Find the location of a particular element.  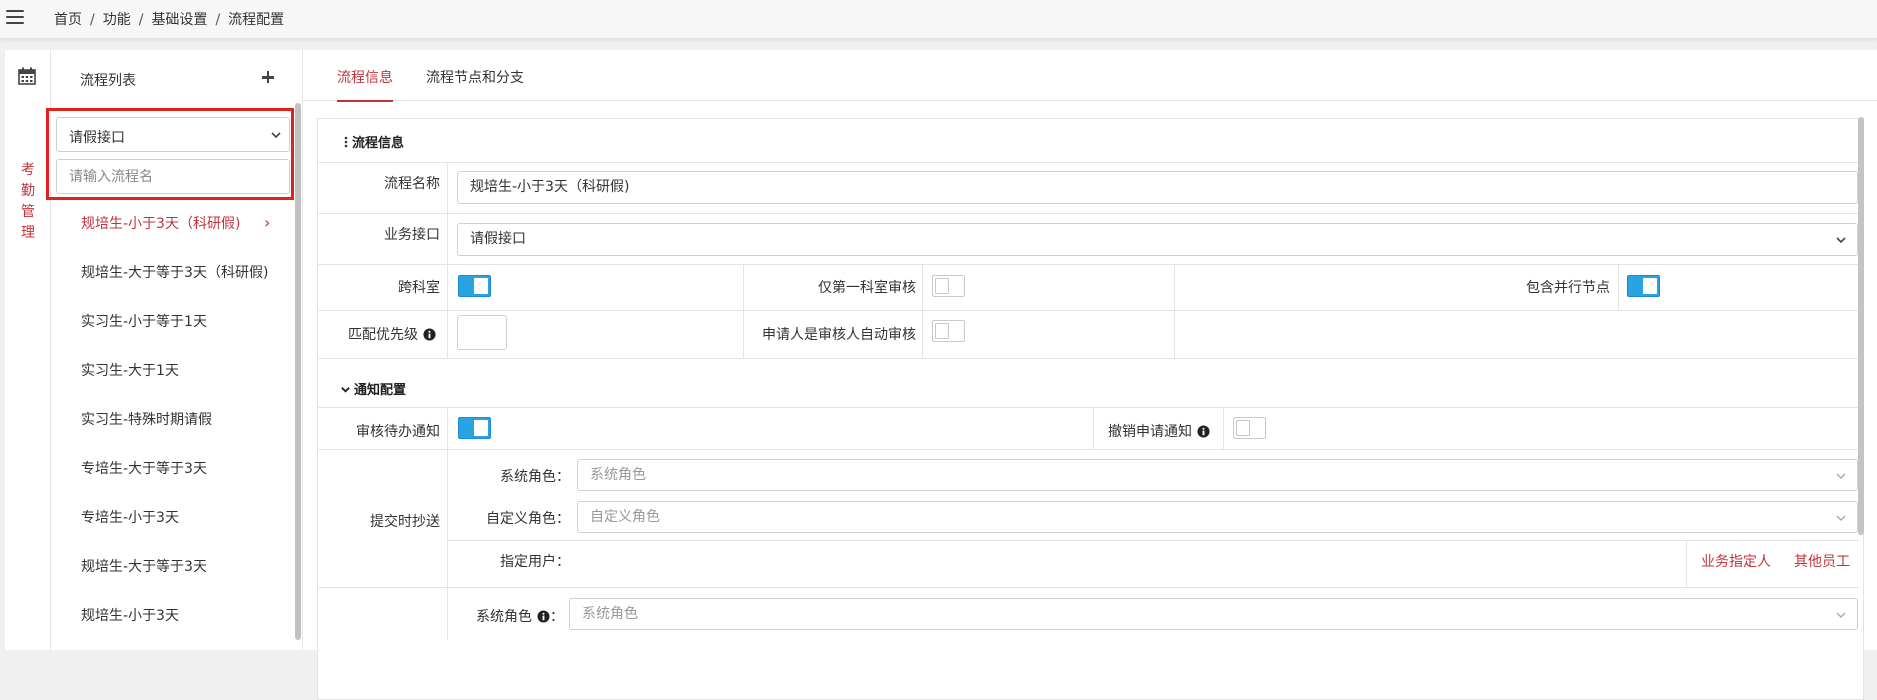

list-item: 规培生-小于3天 is located at coordinates (171, 620).